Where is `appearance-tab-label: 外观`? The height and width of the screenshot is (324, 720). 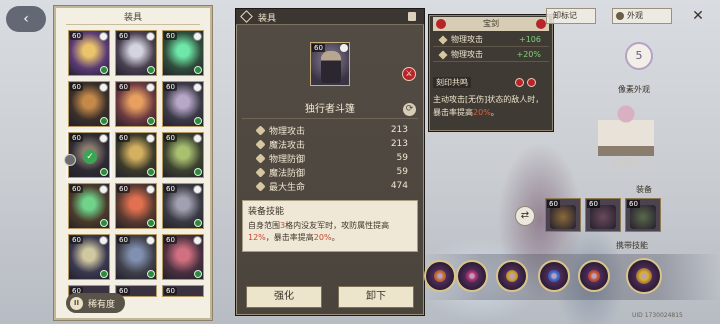
appearance-tab-label: 外观 is located at coordinates (635, 15).